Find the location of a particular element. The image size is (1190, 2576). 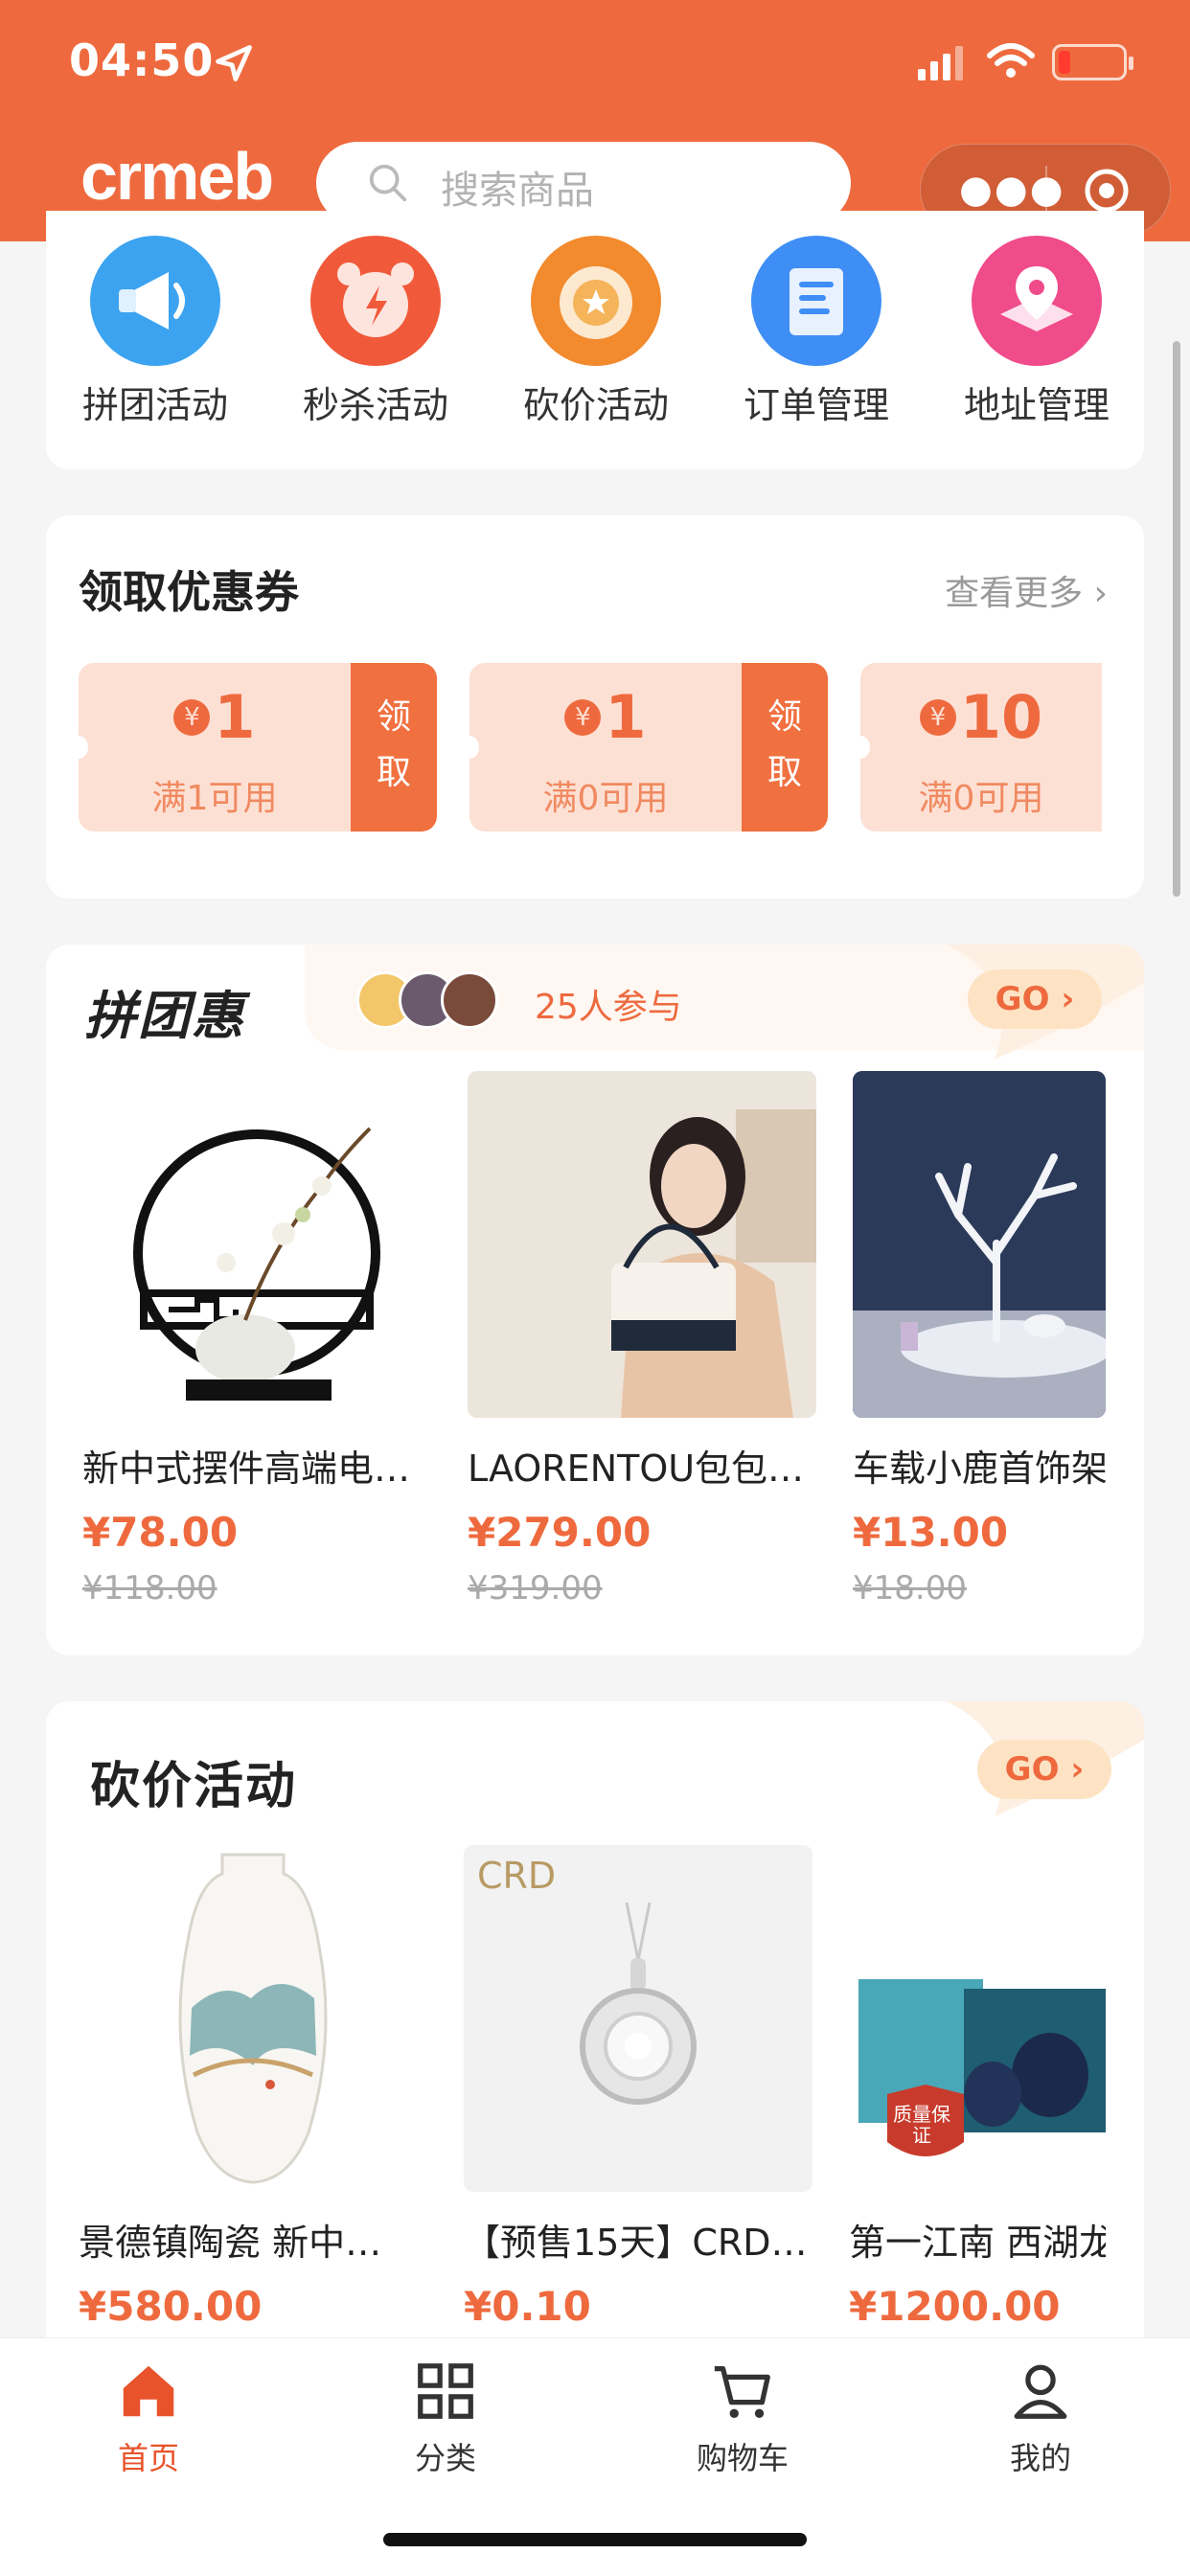

quality-badge-text: 质量保证 is located at coordinates (921, 2125).